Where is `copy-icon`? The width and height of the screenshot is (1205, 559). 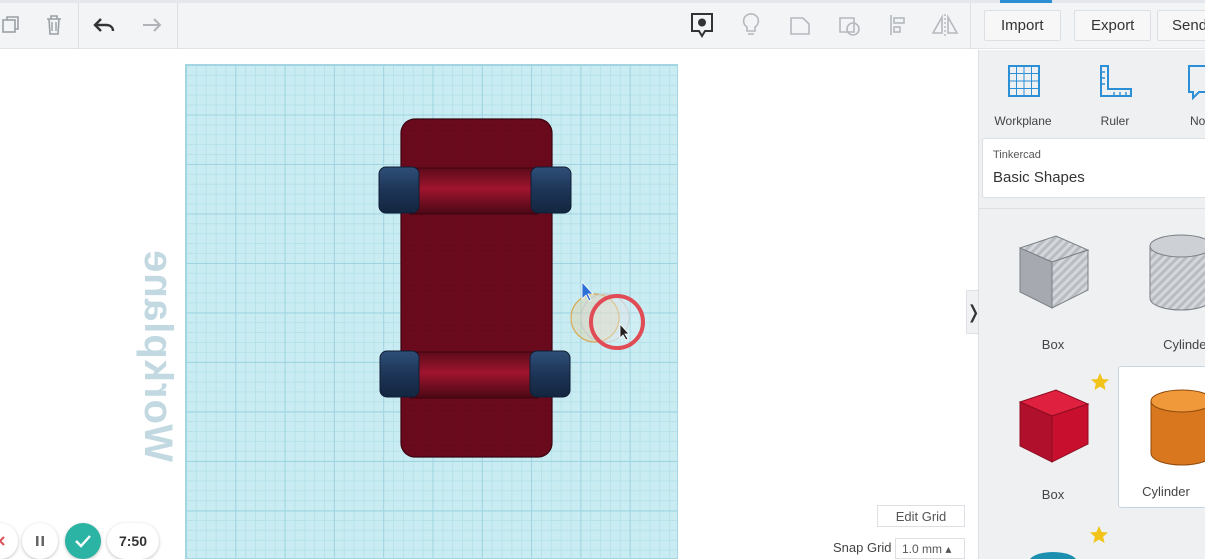 copy-icon is located at coordinates (14, 25).